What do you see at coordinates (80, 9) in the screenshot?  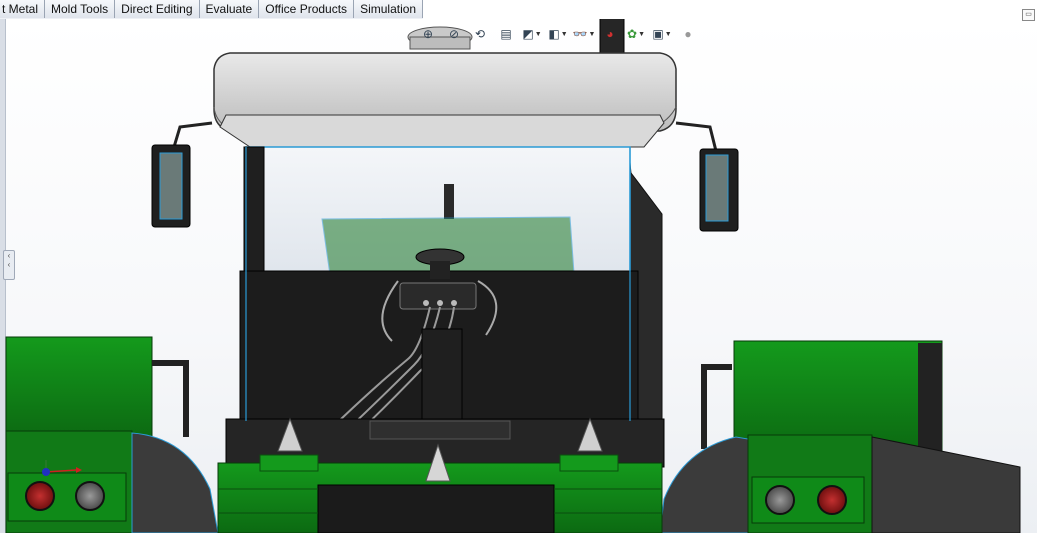 I see `tab-mold-tools: Mold Tools` at bounding box center [80, 9].